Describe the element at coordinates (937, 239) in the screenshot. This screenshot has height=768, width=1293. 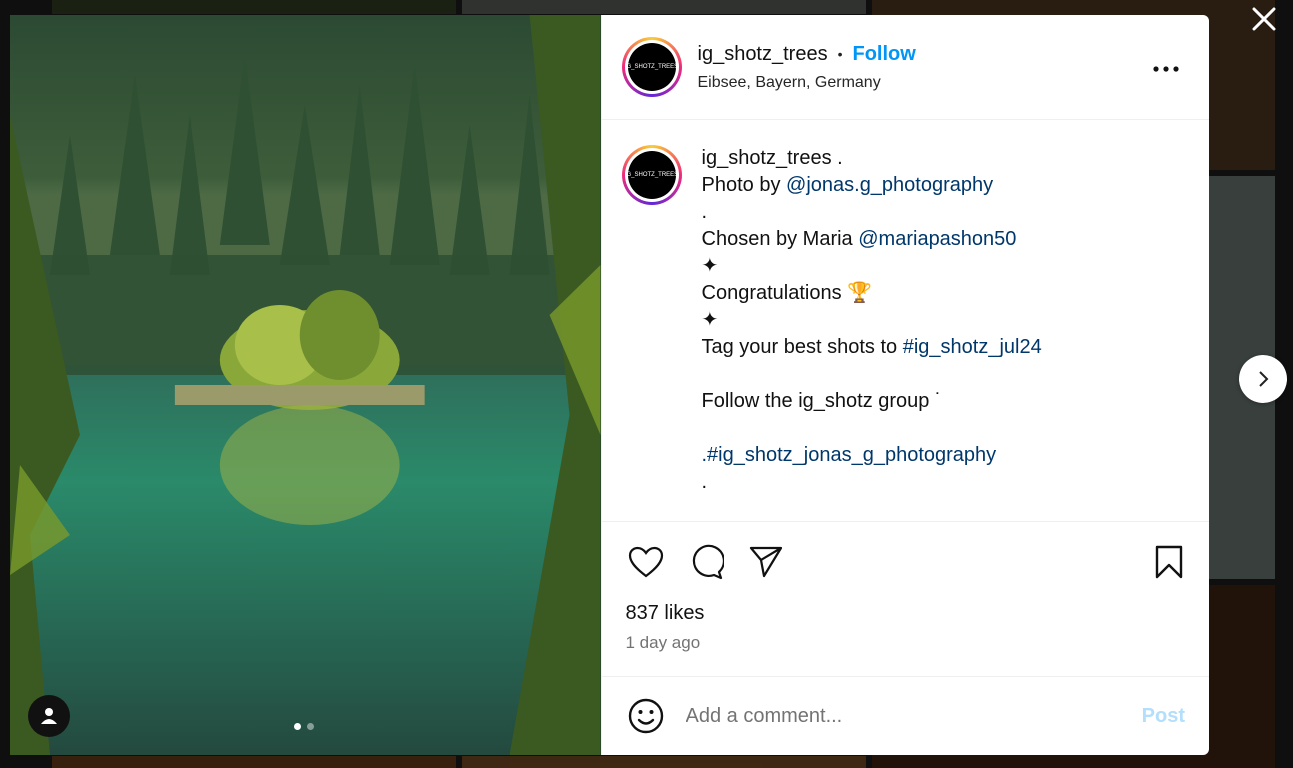
I see `mention-link: @mariapashon50` at that location.